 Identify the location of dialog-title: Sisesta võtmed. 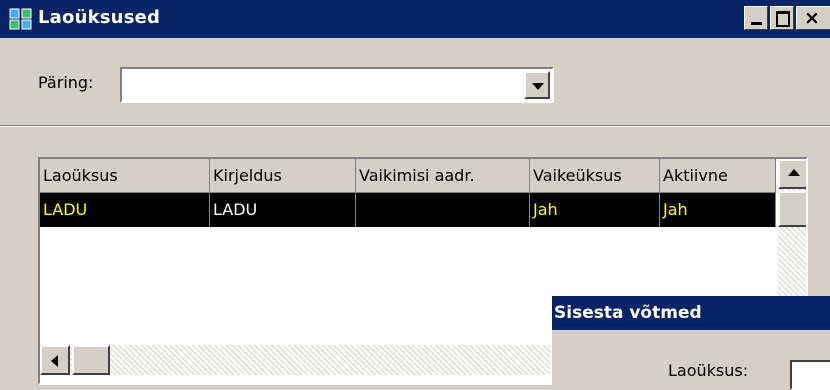
(691, 313).